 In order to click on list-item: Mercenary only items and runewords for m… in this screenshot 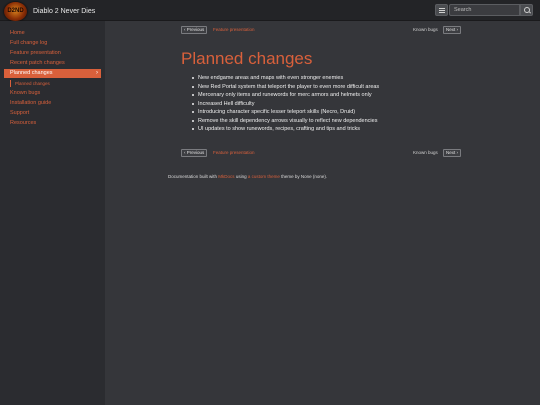, I will do `click(282, 95)`.